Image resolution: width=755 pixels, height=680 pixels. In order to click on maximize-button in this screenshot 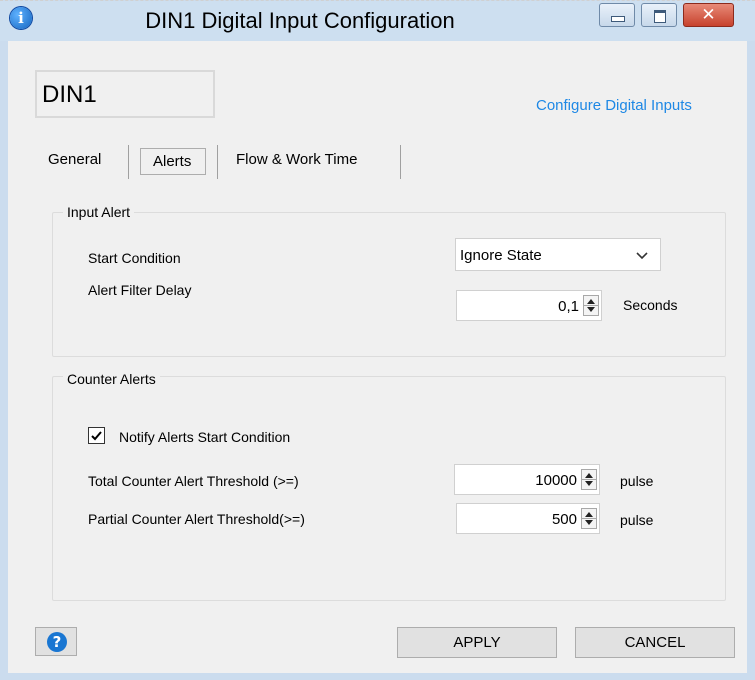, I will do `click(659, 15)`.